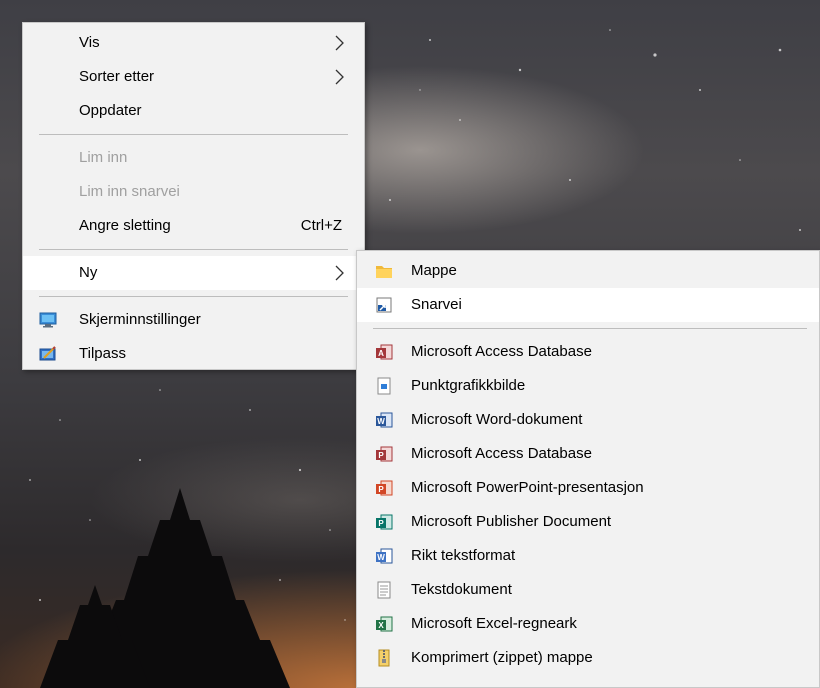 Image resolution: width=820 pixels, height=688 pixels. What do you see at coordinates (461, 589) in the screenshot?
I see `submenu-item-label: Tekstdokument` at bounding box center [461, 589].